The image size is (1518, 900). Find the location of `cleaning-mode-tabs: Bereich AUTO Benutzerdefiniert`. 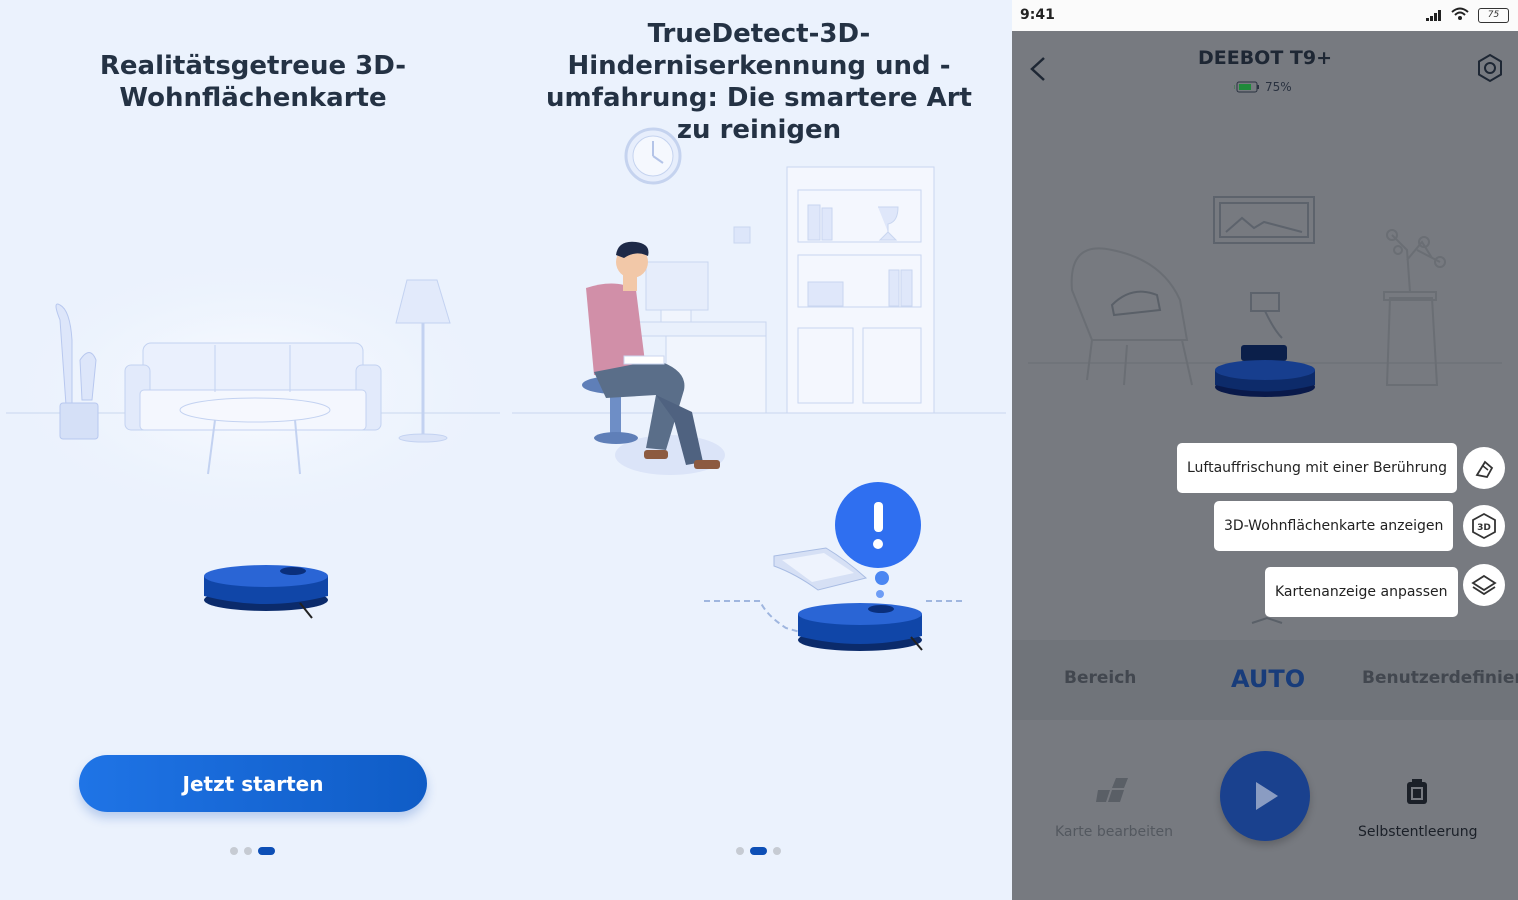

cleaning-mode-tabs: Bereich AUTO Benutzerdefiniert is located at coordinates (1265, 680).